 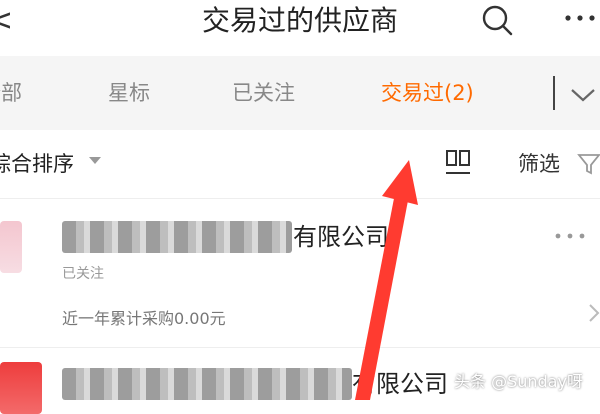 I want to click on tab-starred: 星标, so click(x=129, y=93).